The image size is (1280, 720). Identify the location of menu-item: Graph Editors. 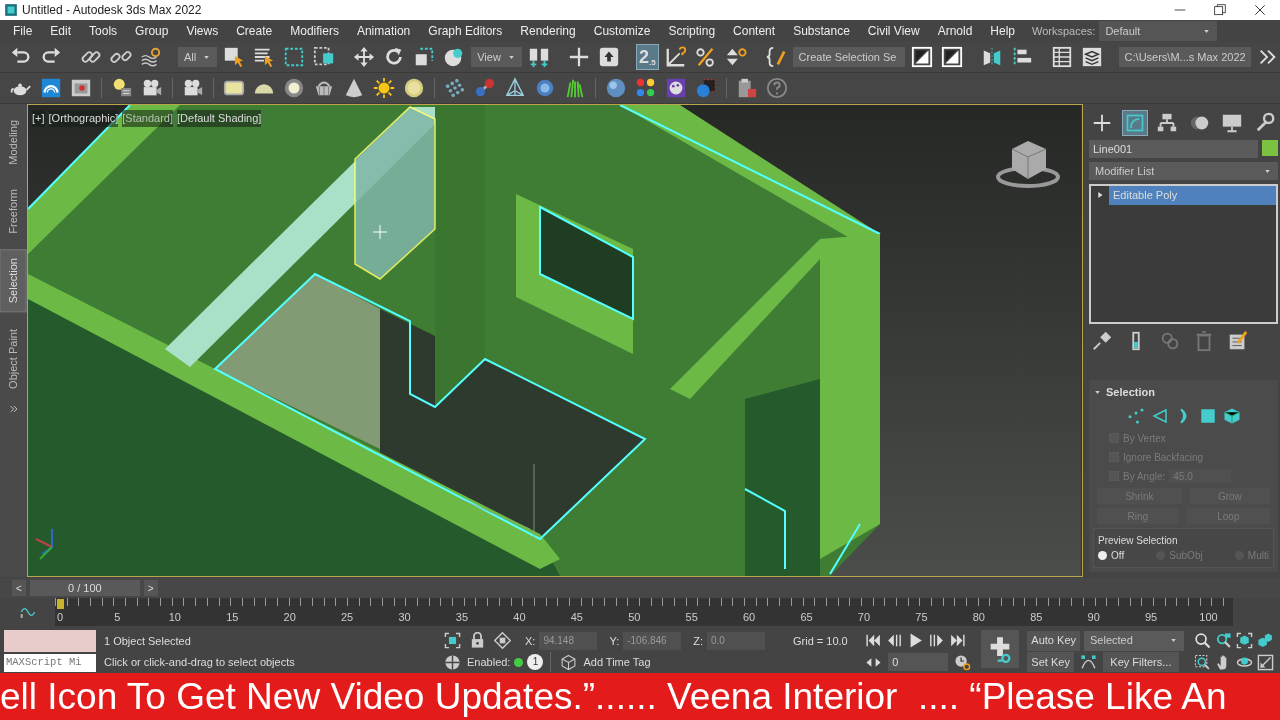
(465, 31).